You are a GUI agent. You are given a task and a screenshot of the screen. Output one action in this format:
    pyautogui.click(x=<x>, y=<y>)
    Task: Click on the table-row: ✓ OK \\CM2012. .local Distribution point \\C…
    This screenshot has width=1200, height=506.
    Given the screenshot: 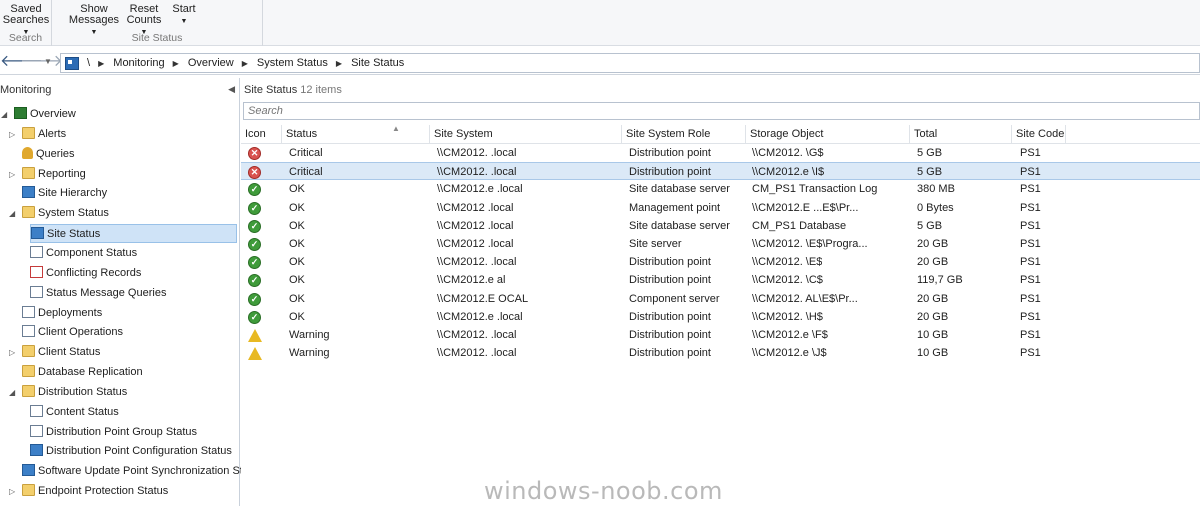 What is the action you would take?
    pyautogui.click(x=720, y=262)
    